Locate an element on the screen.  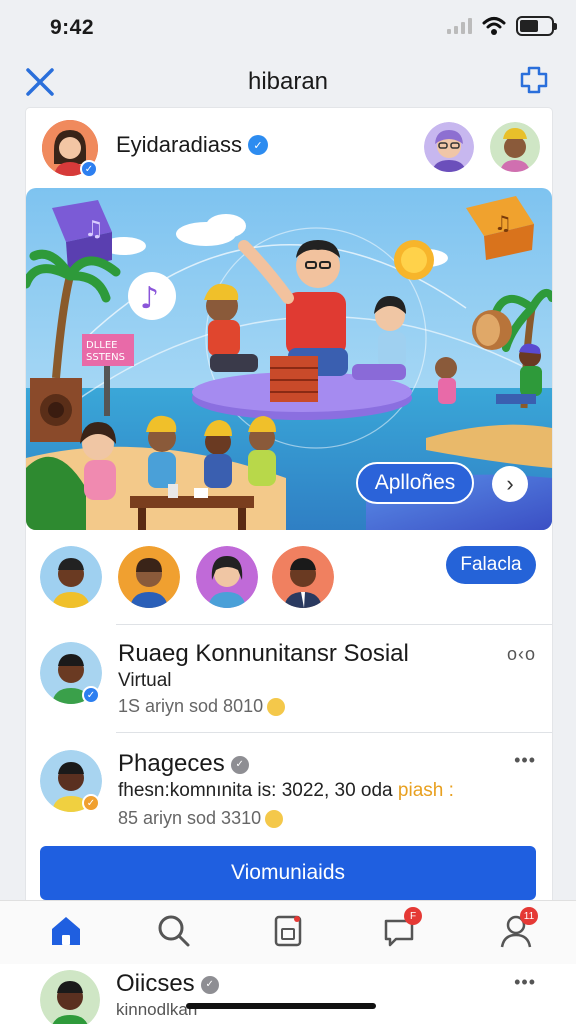
page-title: hibaran is located at coordinates (288, 81).